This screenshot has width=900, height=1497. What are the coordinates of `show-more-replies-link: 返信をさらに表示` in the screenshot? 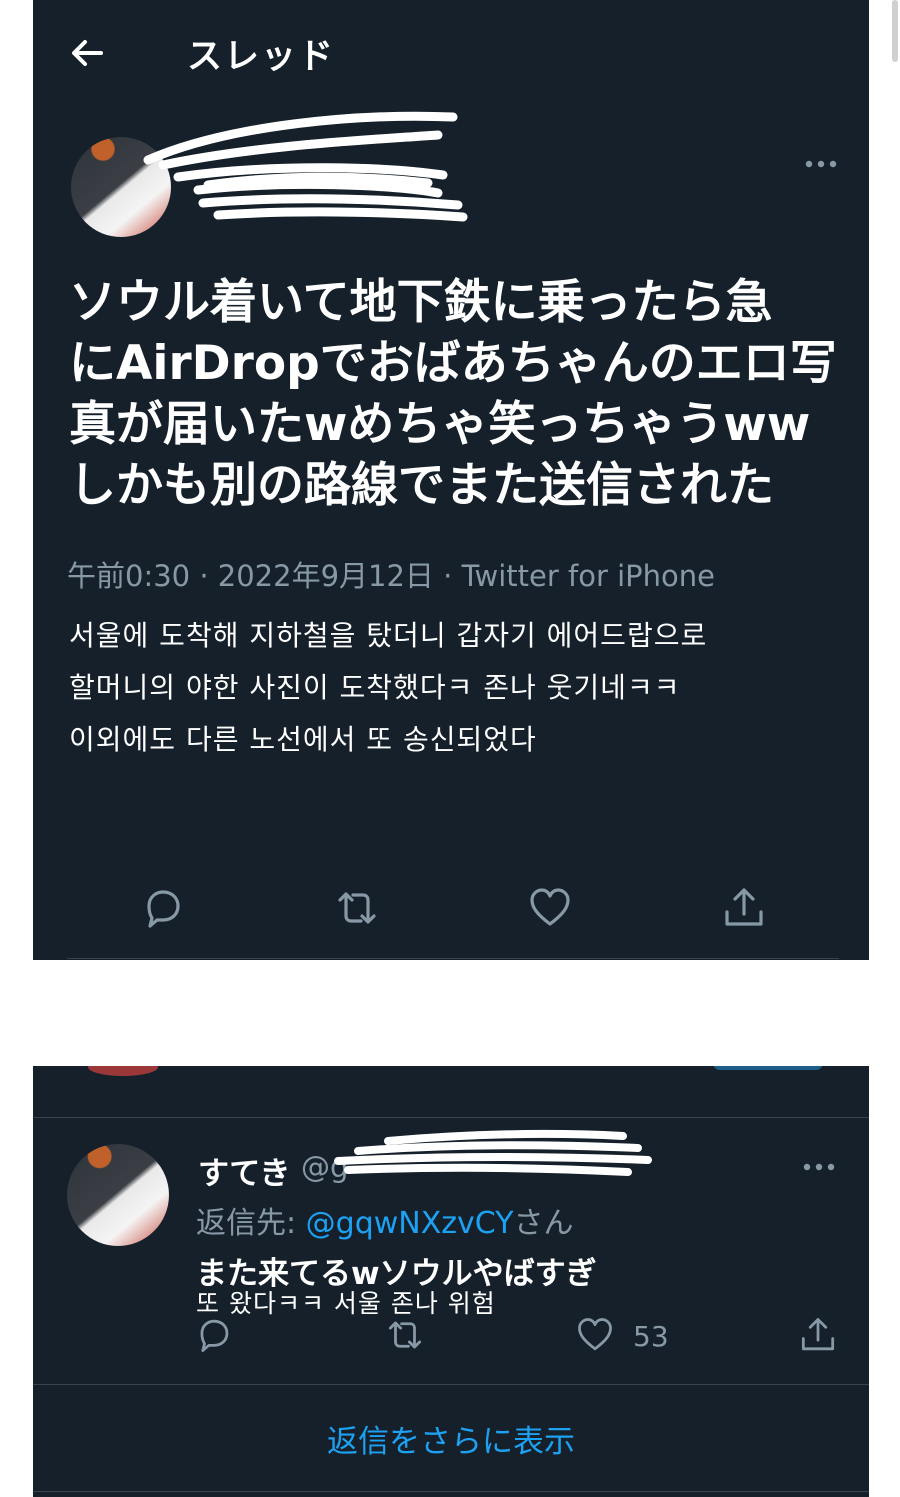 It's located at (451, 1438).